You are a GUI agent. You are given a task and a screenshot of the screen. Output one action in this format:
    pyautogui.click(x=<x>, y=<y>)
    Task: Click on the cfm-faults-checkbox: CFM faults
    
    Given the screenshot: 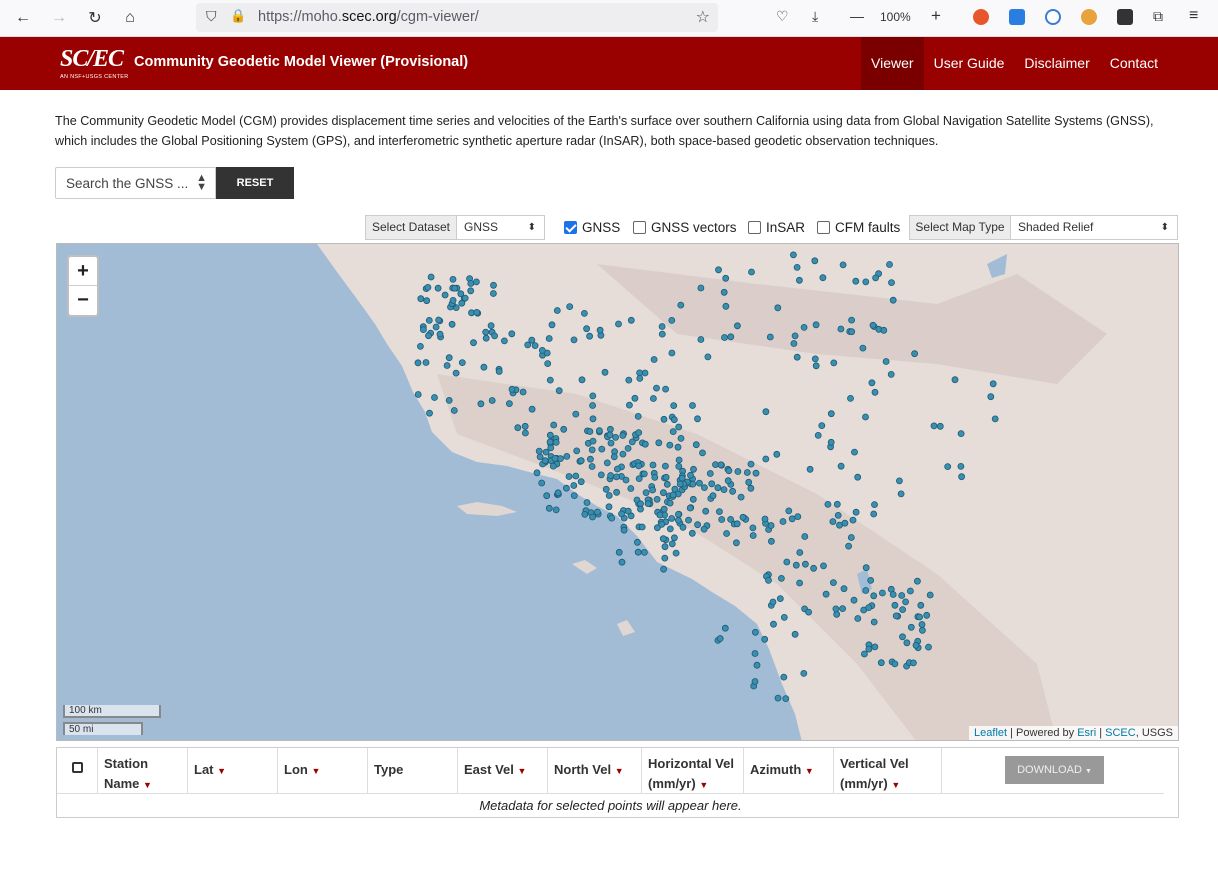 What is the action you would take?
    pyautogui.click(x=858, y=227)
    